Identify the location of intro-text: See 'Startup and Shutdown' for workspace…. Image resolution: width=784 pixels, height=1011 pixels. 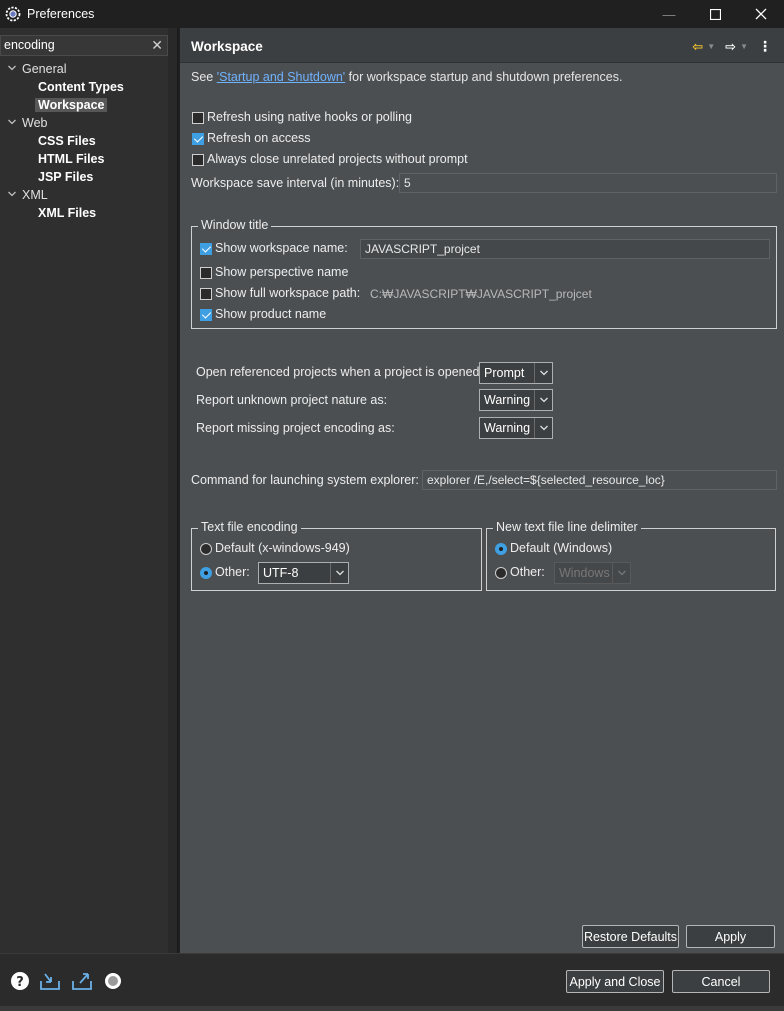
(406, 77).